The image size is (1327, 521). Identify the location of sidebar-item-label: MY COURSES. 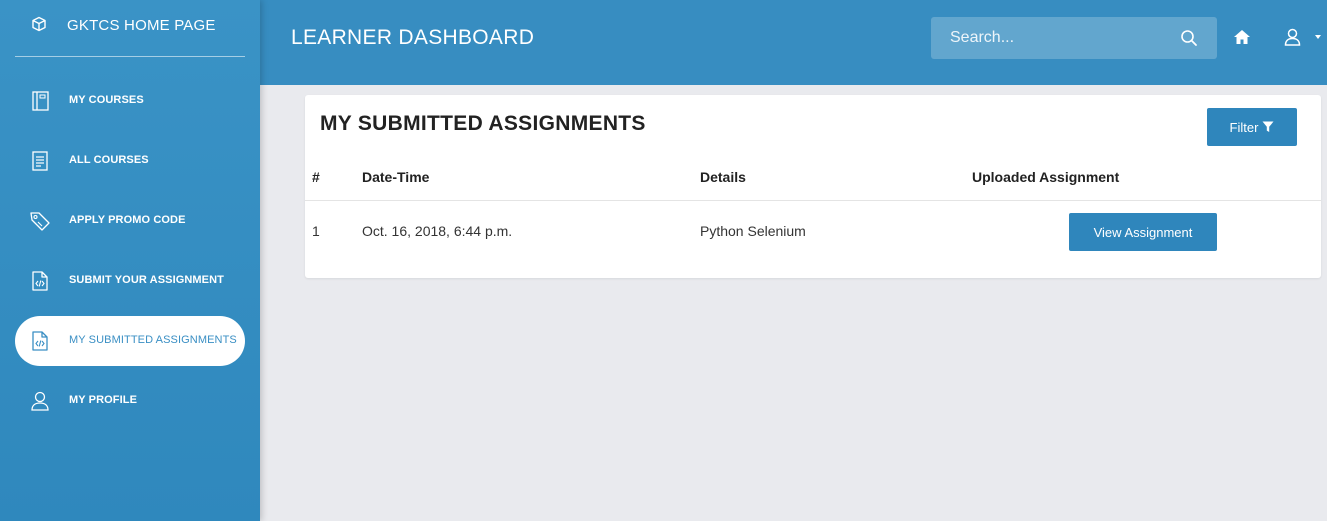
(106, 100).